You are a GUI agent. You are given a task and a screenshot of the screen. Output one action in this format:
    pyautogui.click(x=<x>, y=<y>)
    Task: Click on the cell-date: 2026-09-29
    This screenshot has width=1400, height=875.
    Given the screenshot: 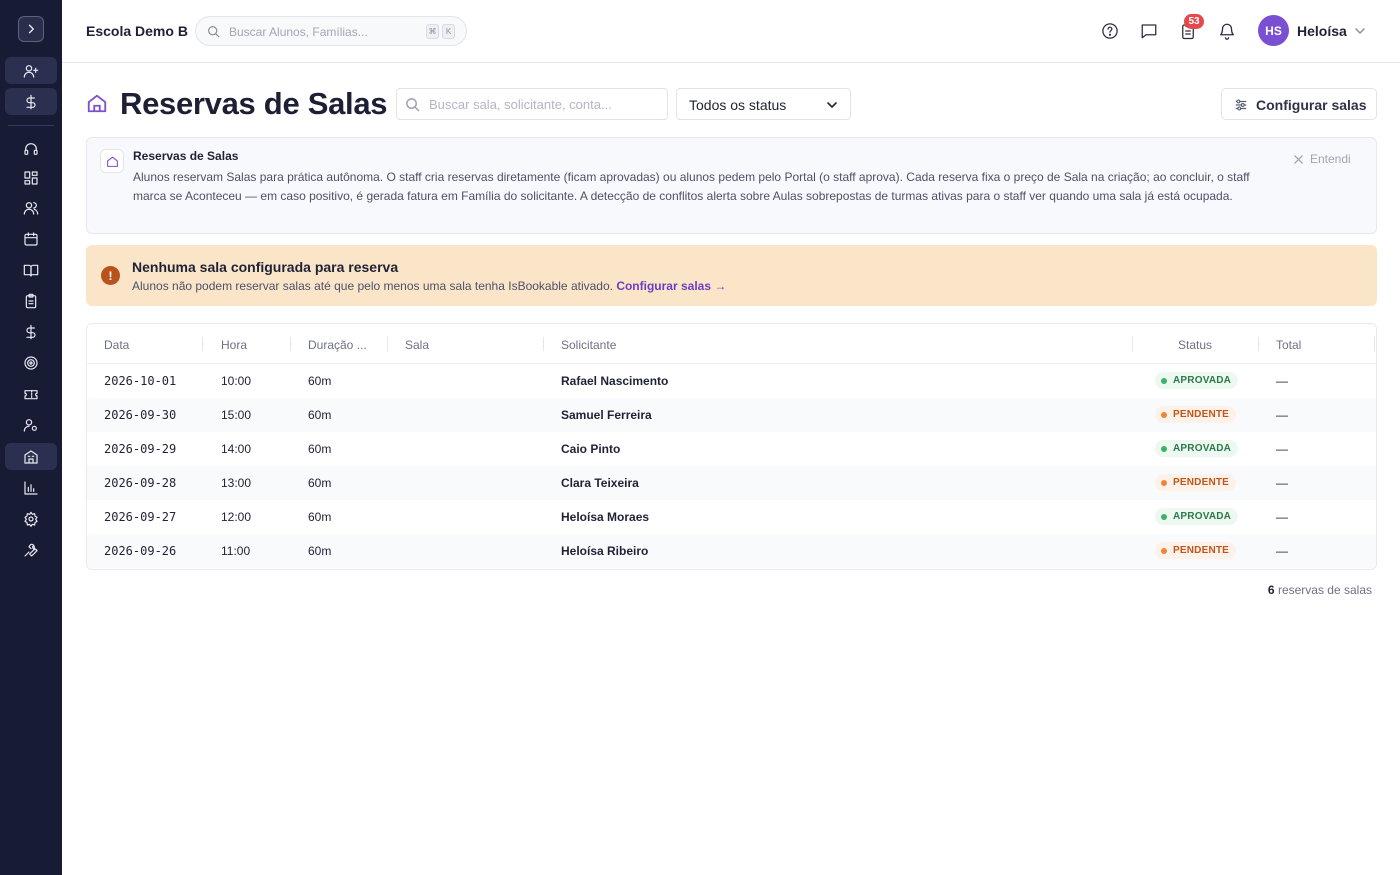 What is the action you would take?
    pyautogui.click(x=140, y=449)
    